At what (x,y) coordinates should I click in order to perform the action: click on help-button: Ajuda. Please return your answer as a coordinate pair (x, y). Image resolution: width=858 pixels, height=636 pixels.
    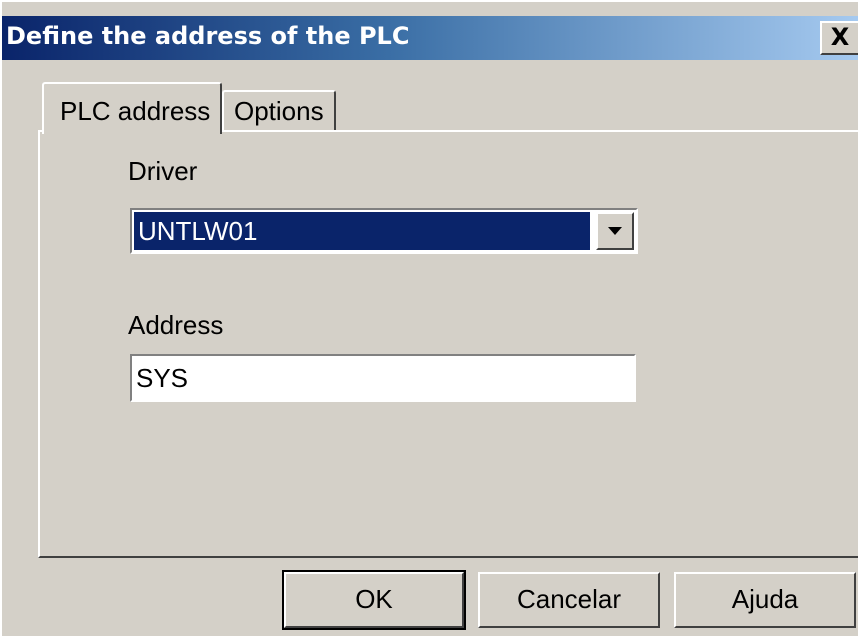
    Looking at the image, I should click on (765, 600).